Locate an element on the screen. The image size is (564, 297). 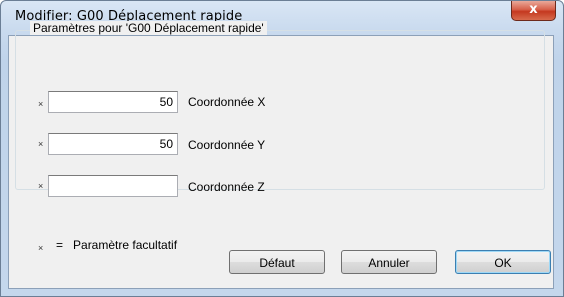
groupbox-legend: Paramètres pour 'G00 Déplacement rapide' is located at coordinates (148, 28).